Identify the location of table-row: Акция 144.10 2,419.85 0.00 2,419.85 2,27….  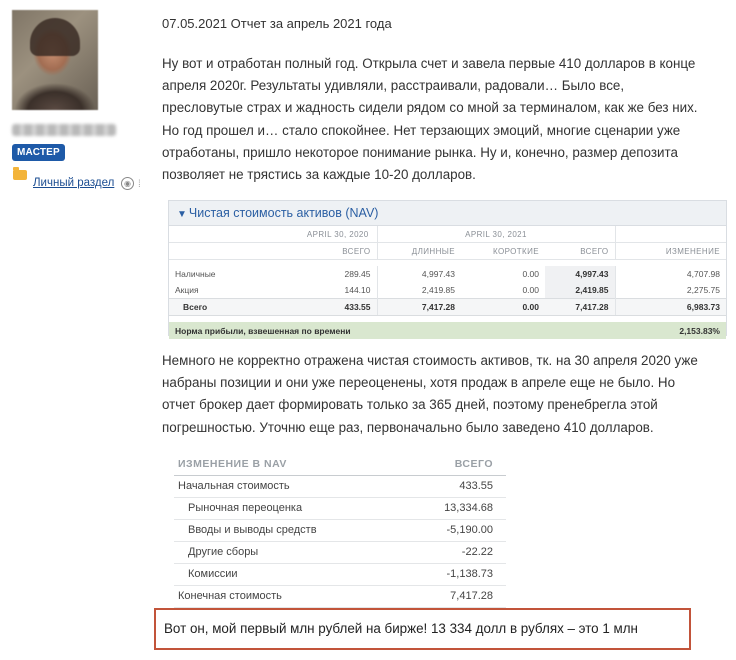
(447, 290).